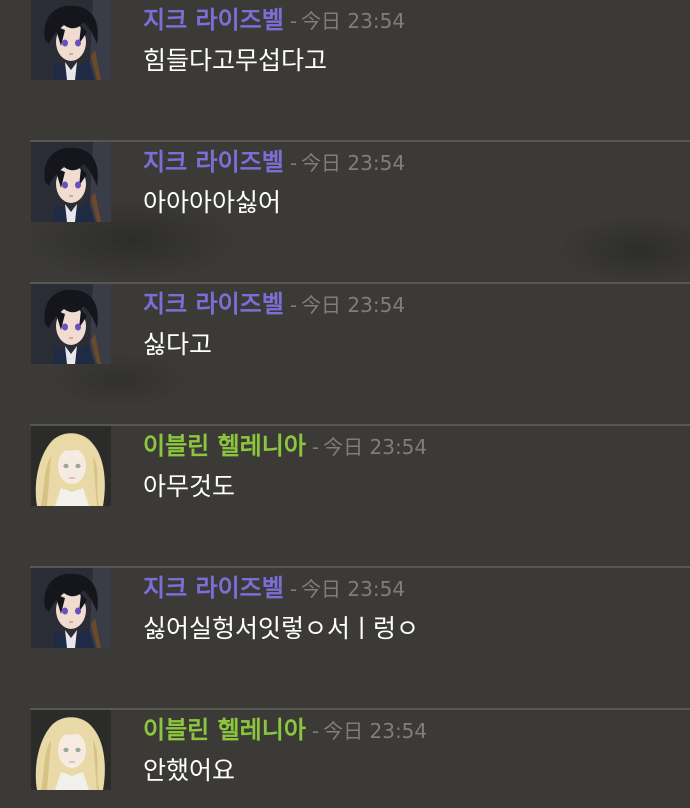 This screenshot has width=690, height=808. What do you see at coordinates (345, 759) in the screenshot?
I see `message-item: 이블린 헬레니아 - 今日 23:54 안했어요` at bounding box center [345, 759].